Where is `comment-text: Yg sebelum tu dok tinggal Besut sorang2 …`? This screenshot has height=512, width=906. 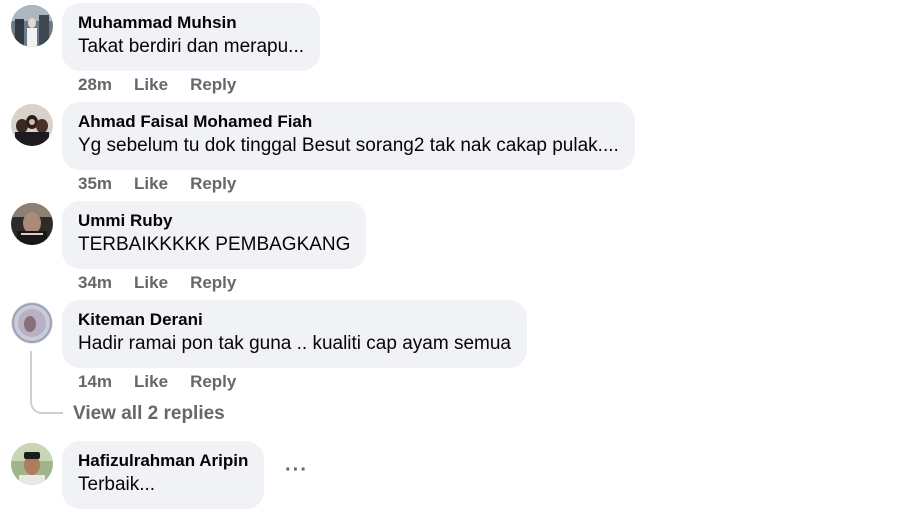 comment-text: Yg sebelum tu dok tinggal Besut sorang2 … is located at coordinates (348, 145).